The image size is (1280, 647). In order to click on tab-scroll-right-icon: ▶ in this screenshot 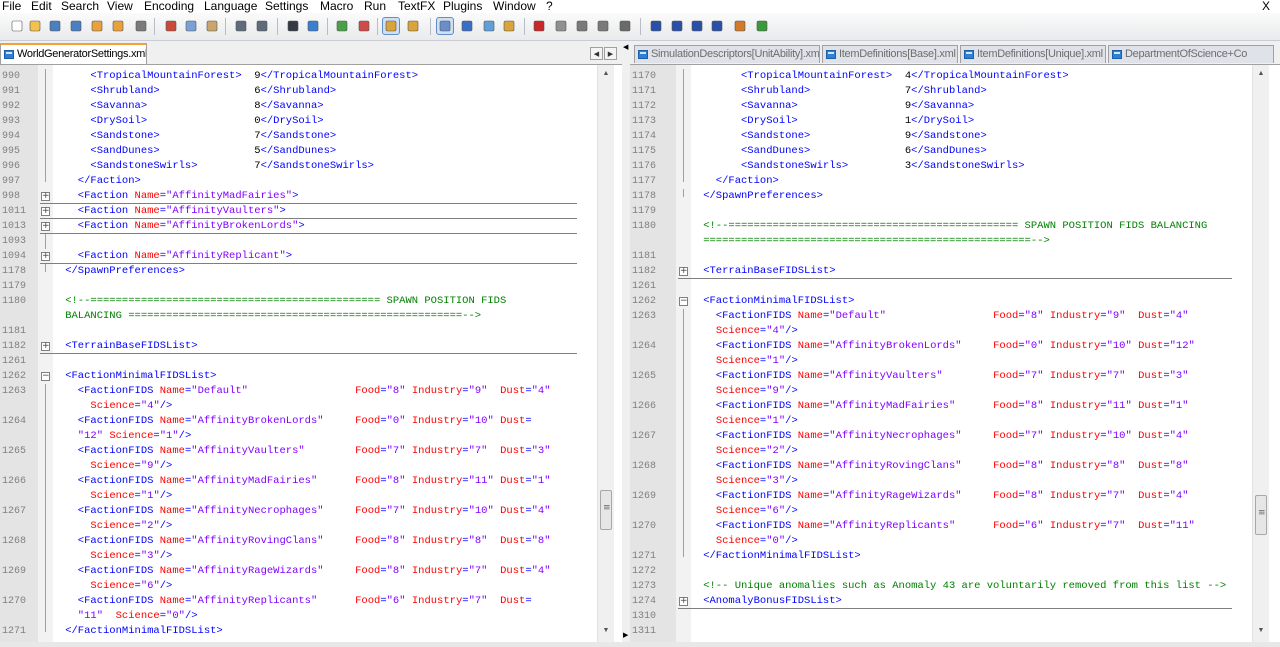, I will do `click(610, 53)`.